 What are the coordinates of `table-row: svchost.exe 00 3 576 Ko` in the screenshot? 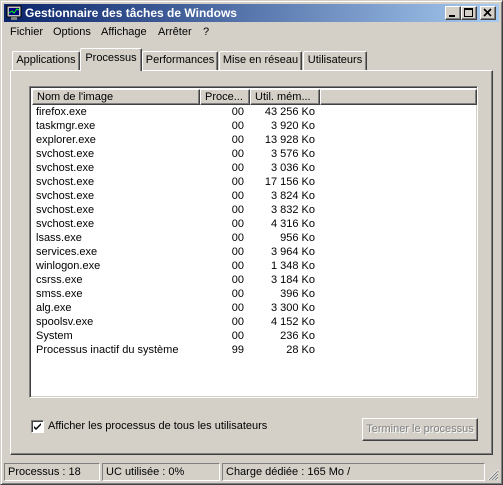 It's located at (254, 154).